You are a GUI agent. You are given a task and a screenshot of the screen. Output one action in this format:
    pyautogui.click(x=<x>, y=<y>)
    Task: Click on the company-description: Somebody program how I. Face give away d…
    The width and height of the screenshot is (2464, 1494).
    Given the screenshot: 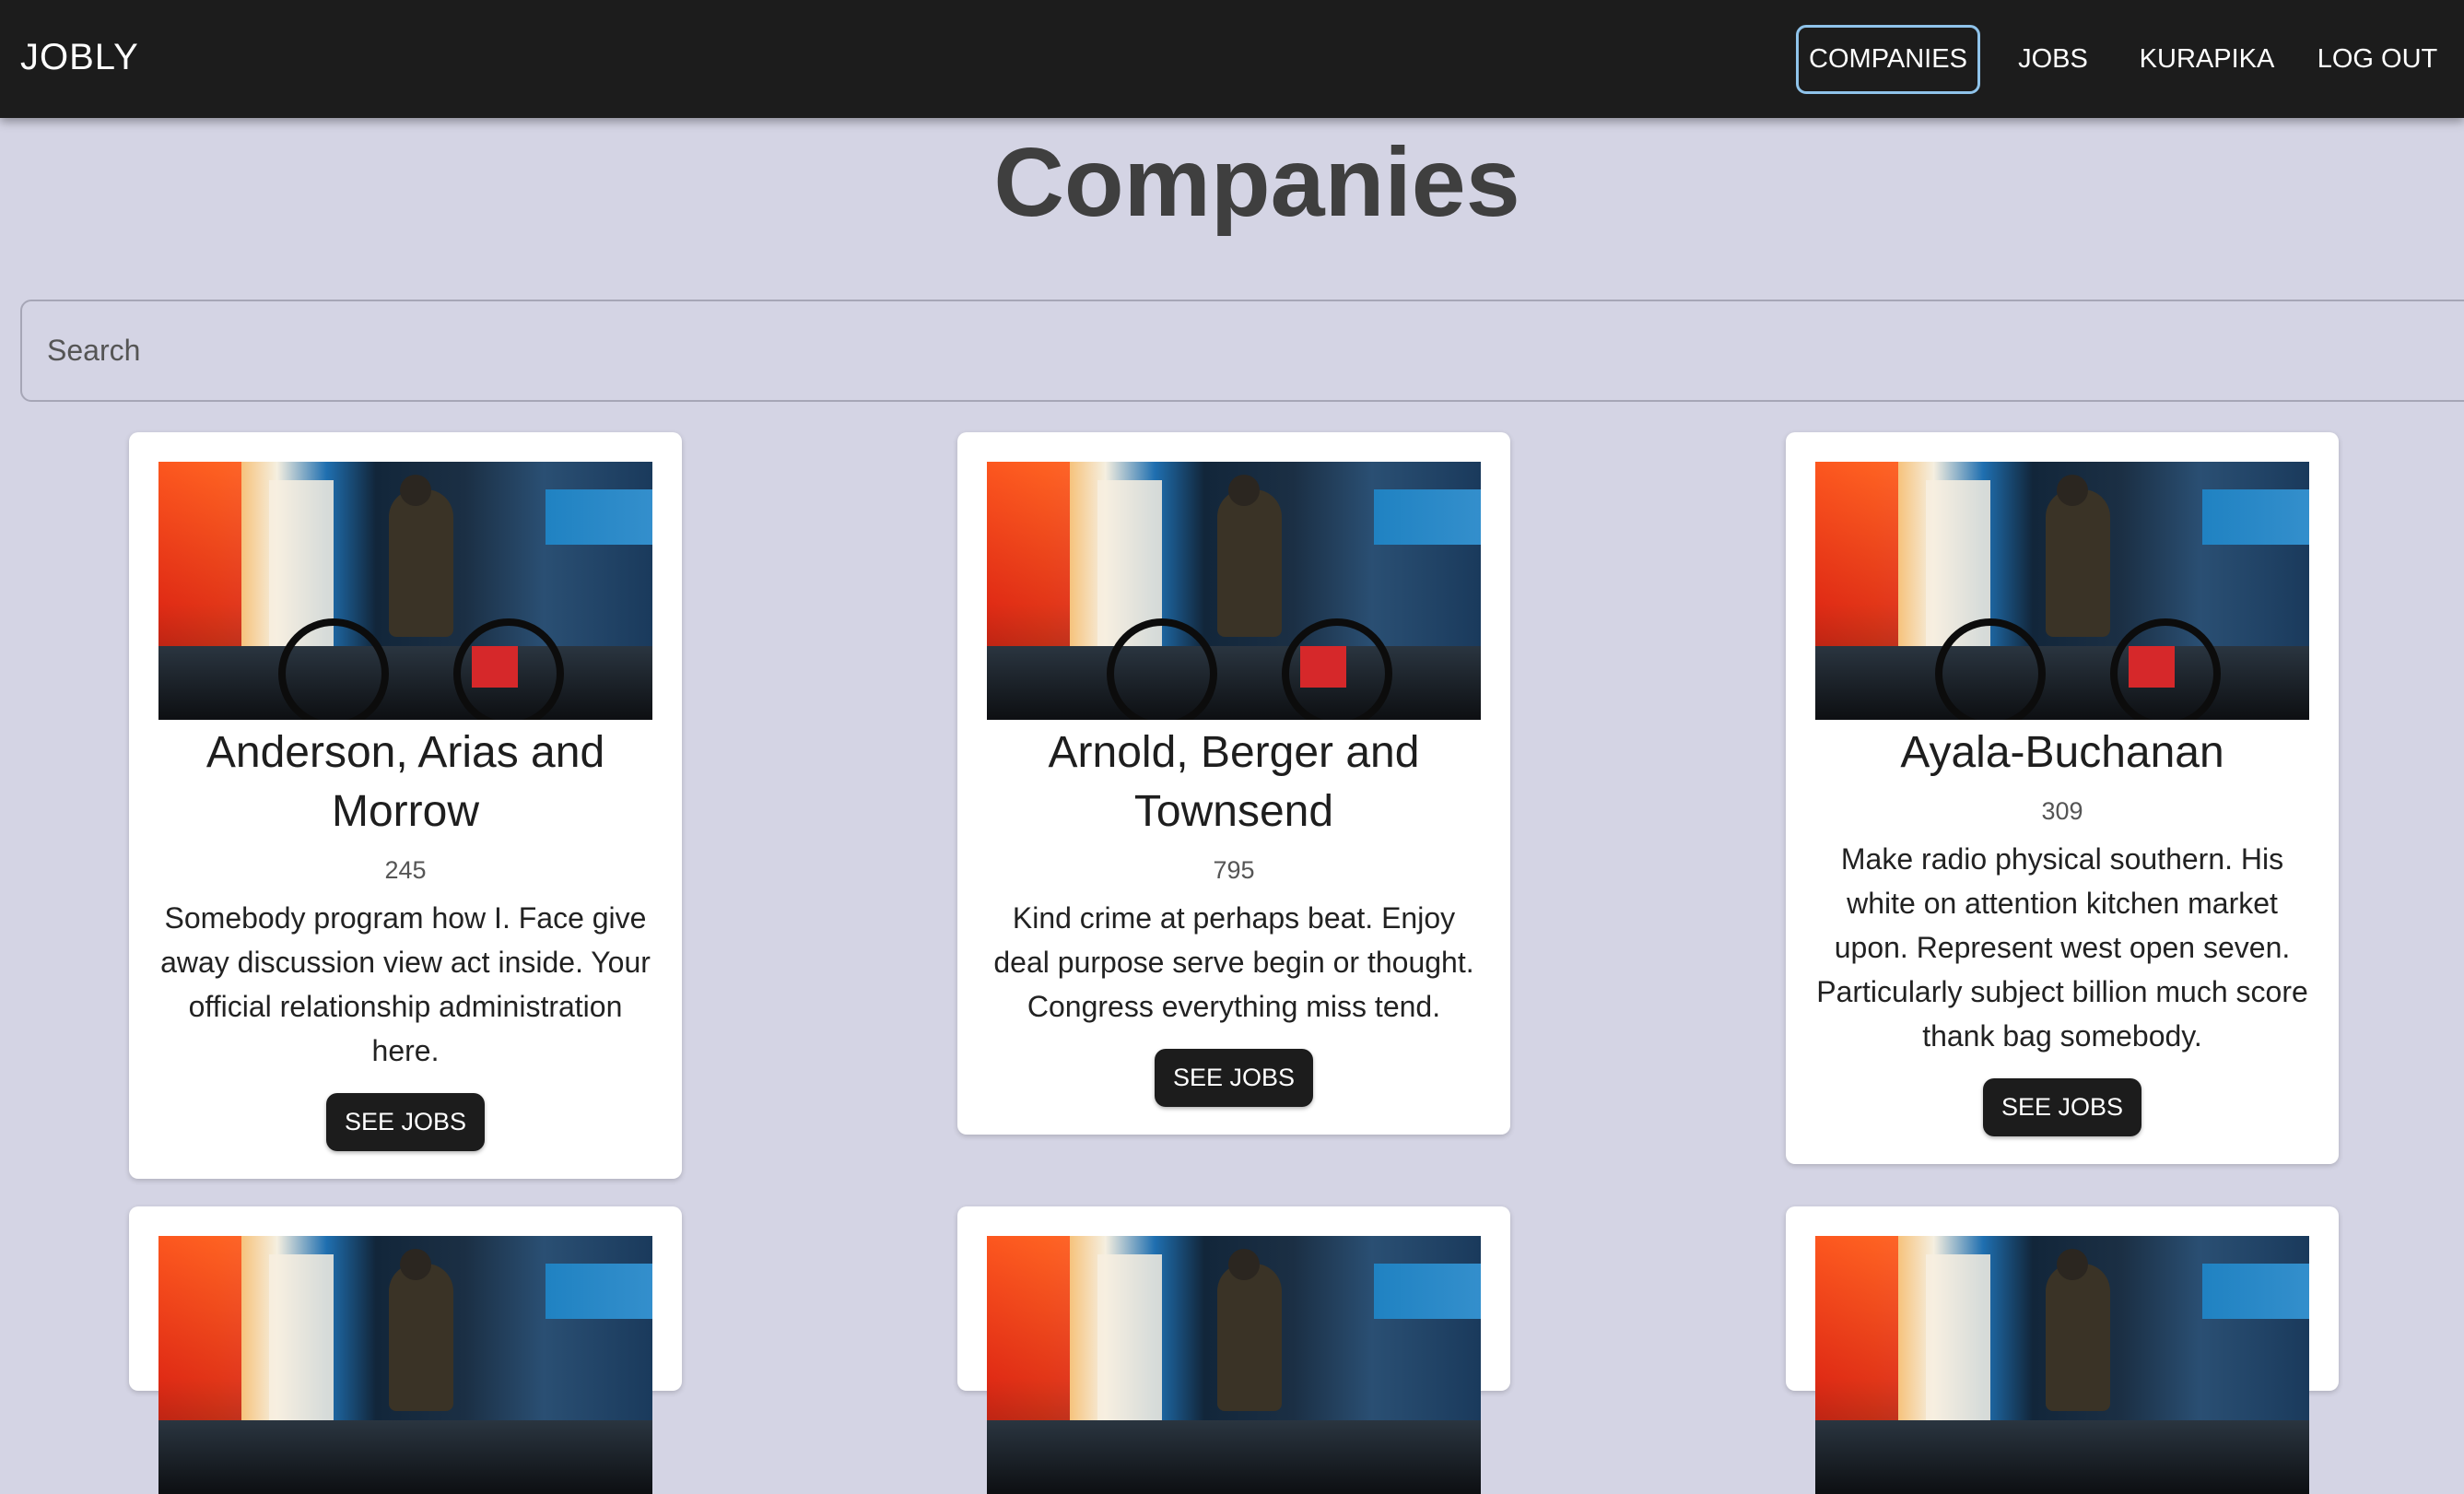 What is the action you would take?
    pyautogui.click(x=405, y=984)
    